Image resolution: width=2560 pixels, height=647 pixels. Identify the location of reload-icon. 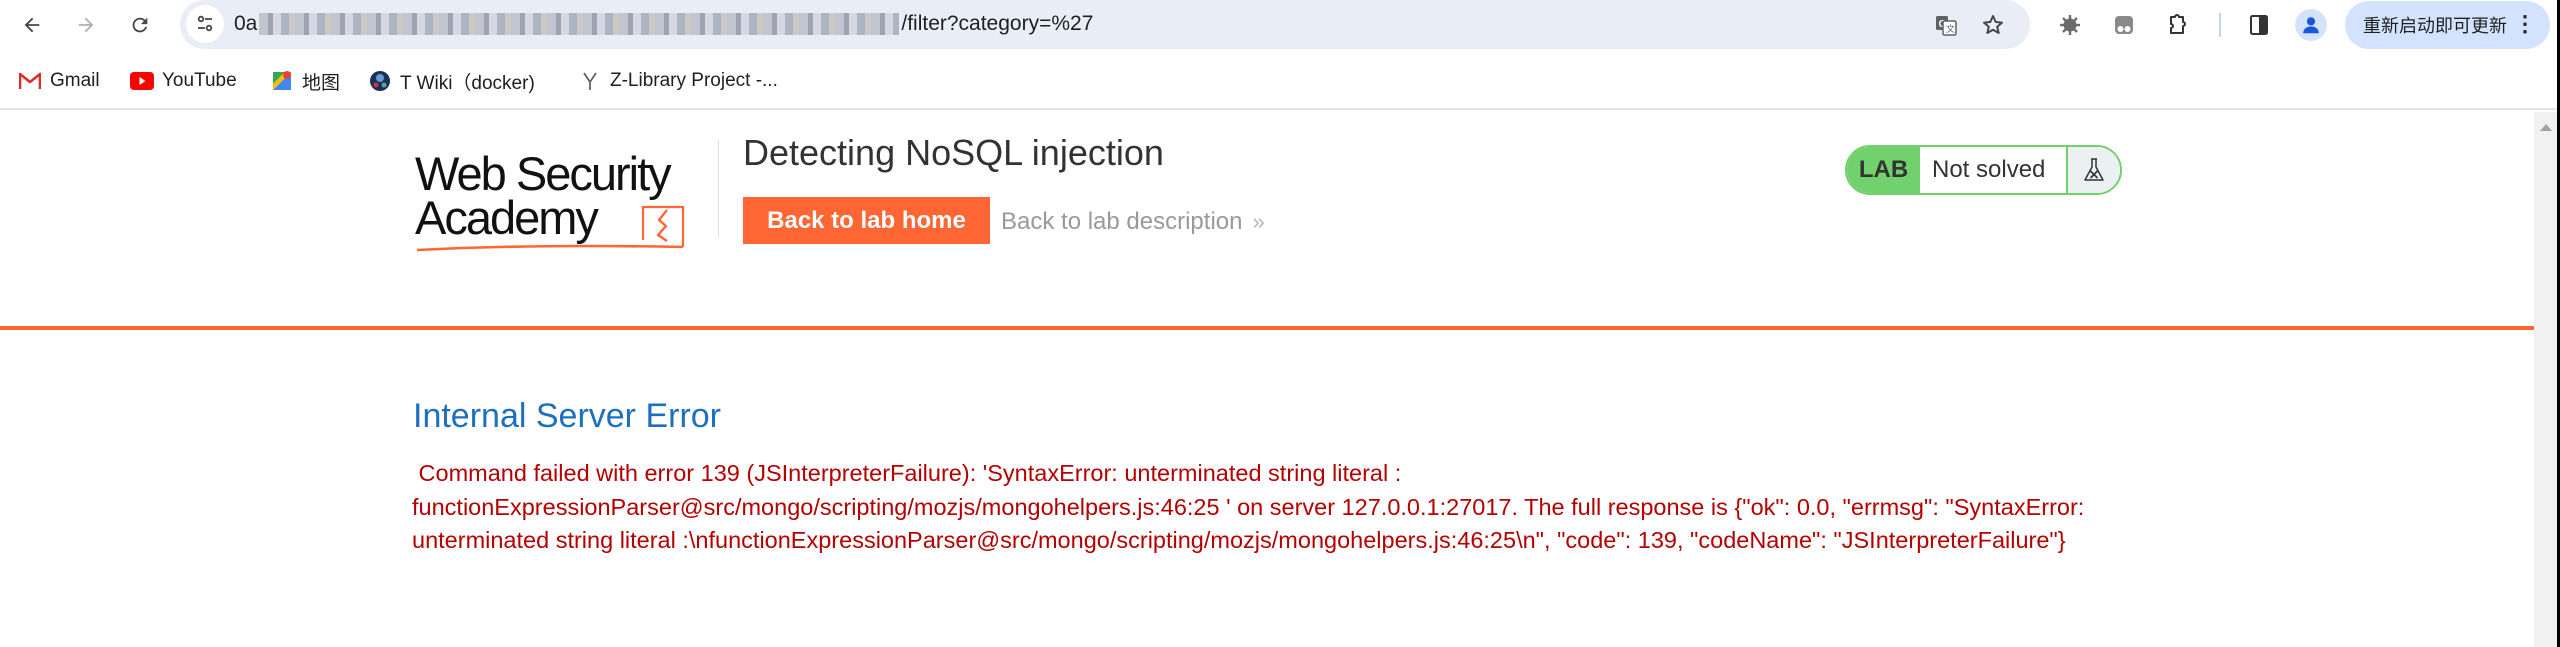
(140, 25).